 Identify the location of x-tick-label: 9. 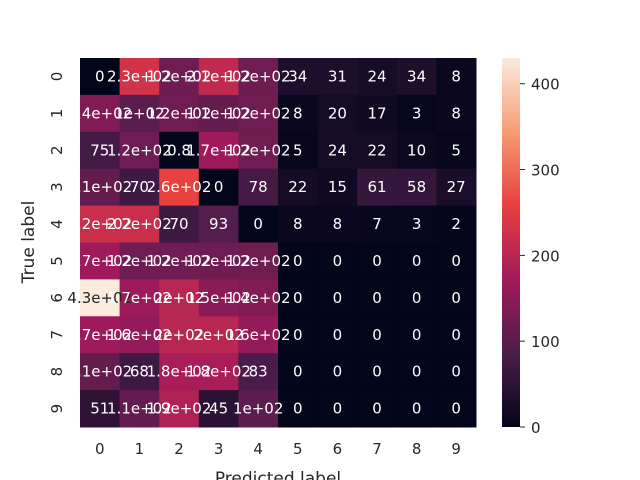
(456, 449).